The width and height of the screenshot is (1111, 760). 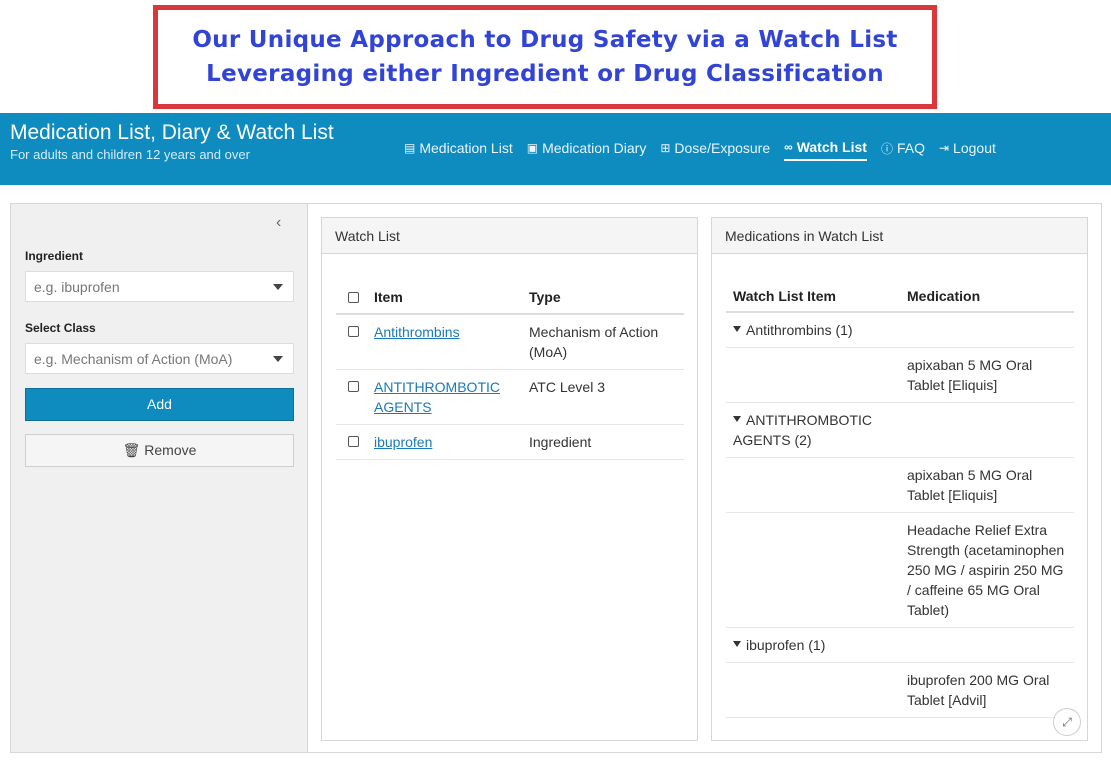 What do you see at coordinates (722, 148) in the screenshot?
I see `nav-label: Dose/Exposure` at bounding box center [722, 148].